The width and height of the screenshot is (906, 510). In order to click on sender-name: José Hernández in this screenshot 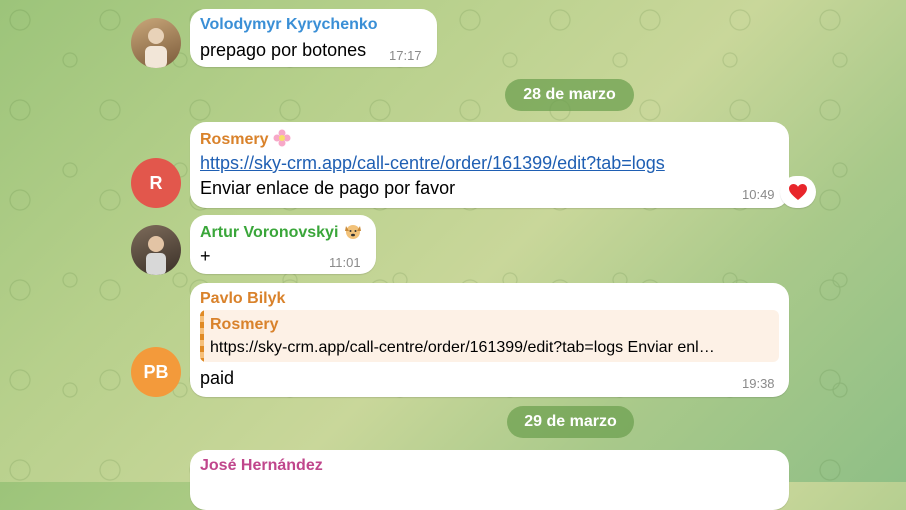, I will do `click(261, 466)`.